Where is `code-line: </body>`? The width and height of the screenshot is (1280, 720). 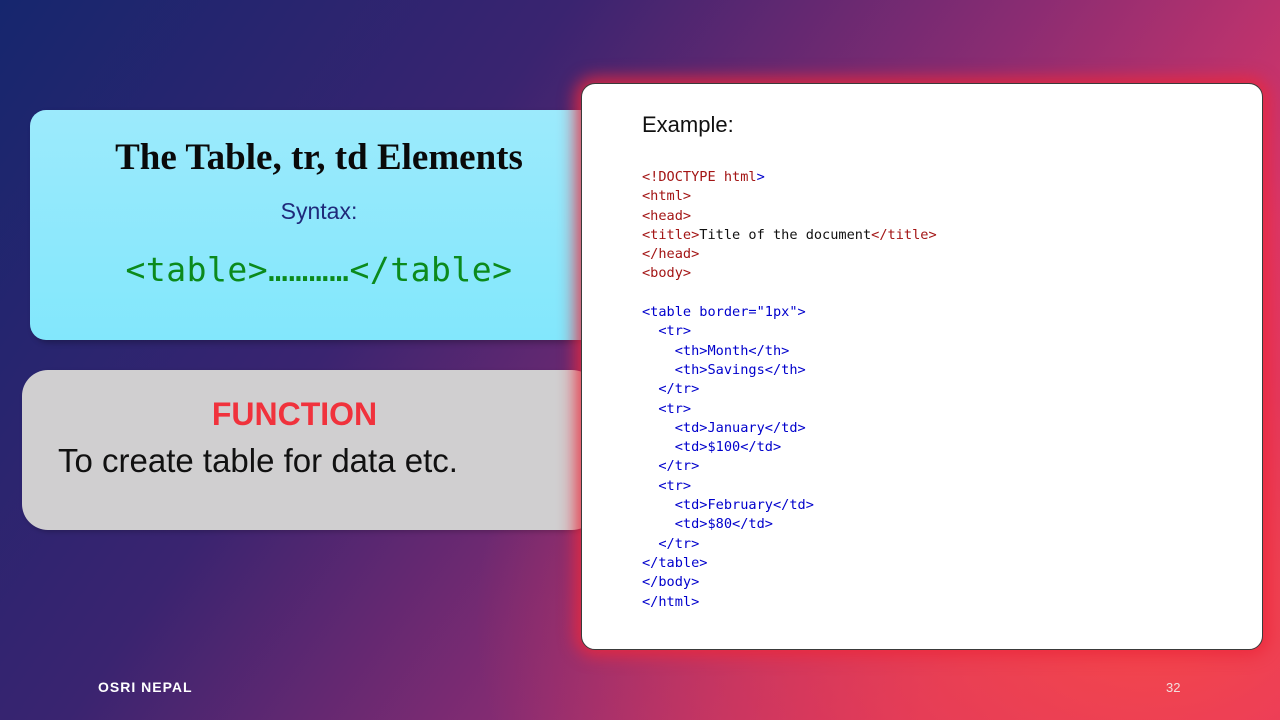
code-line: </body> is located at coordinates (789, 582).